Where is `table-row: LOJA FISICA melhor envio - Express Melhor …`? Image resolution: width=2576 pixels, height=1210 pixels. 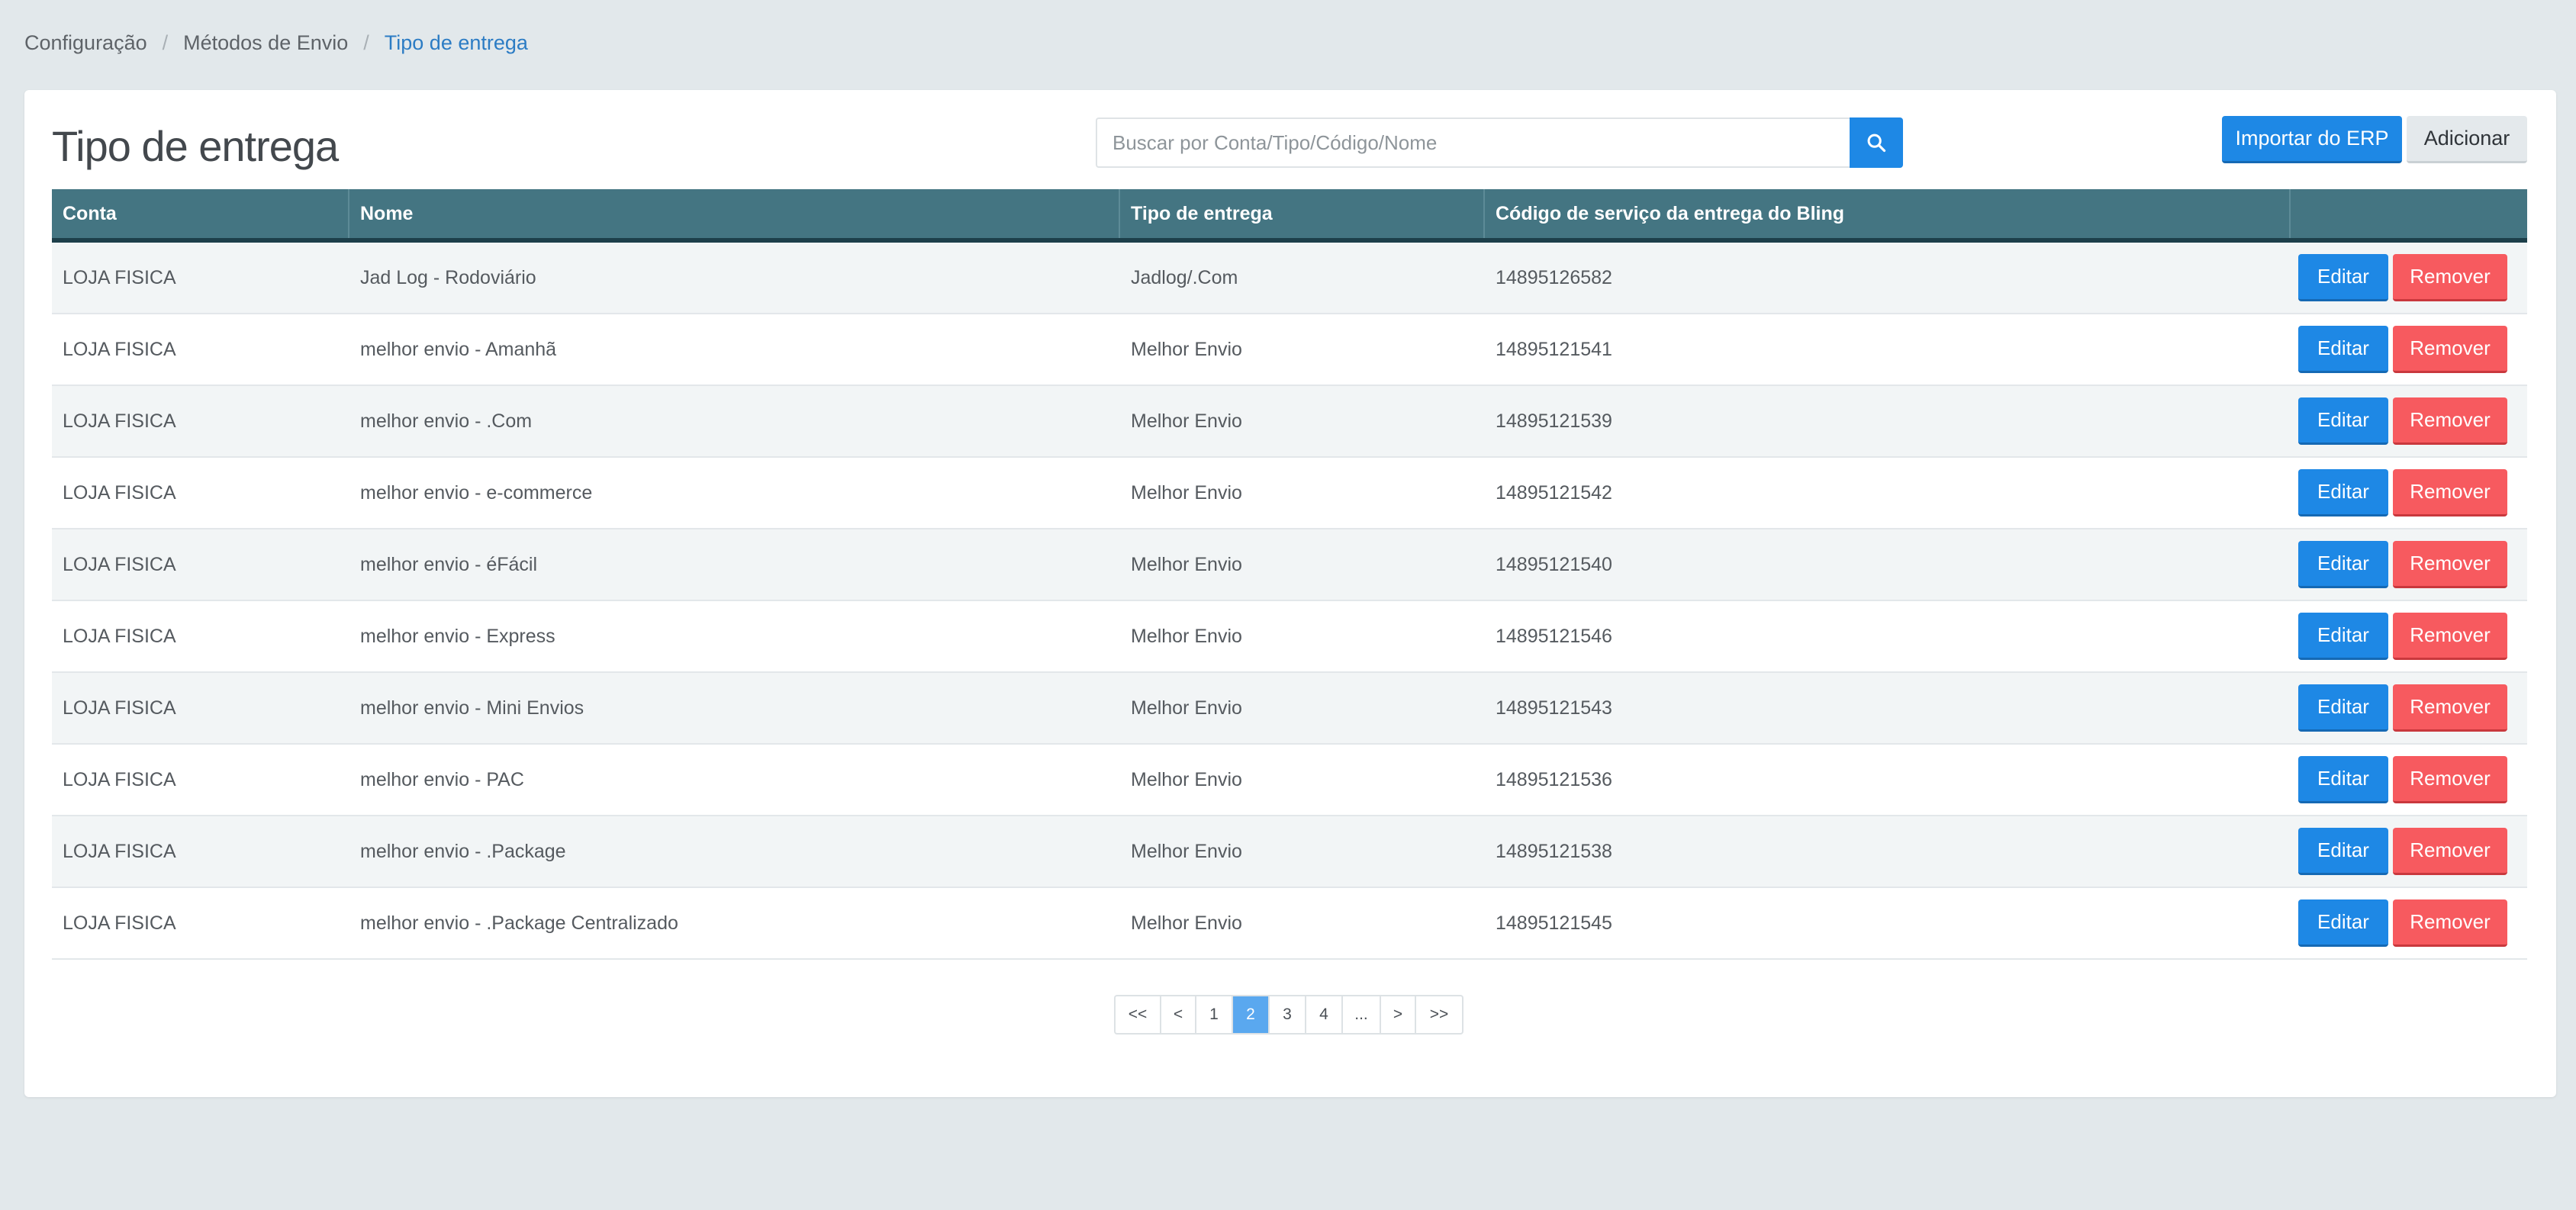
table-row: LOJA FISICA melhor envio - Express Melhor … is located at coordinates (1289, 637).